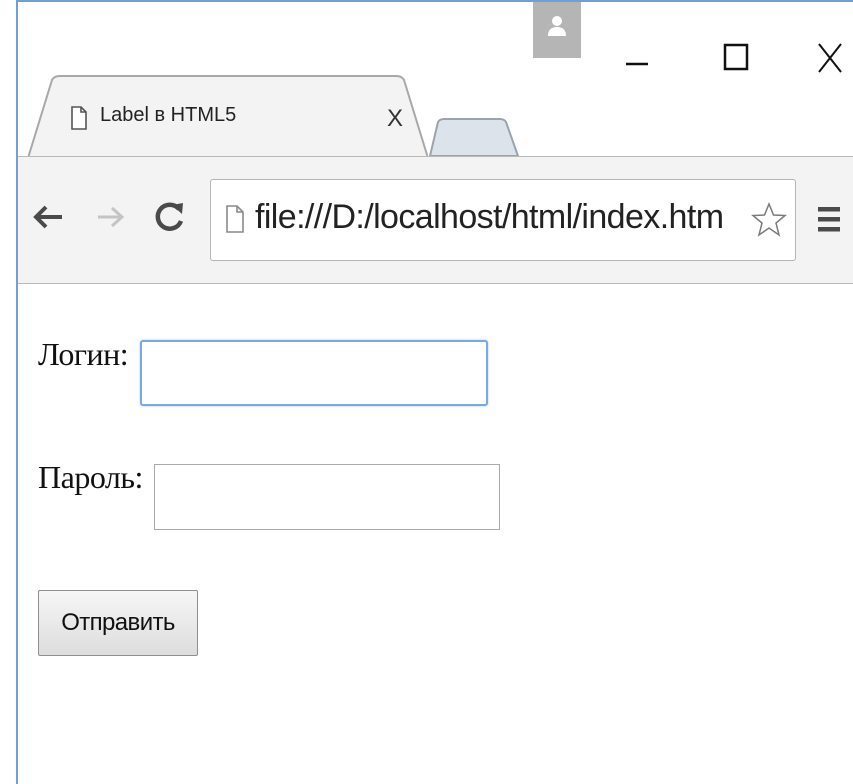 The width and height of the screenshot is (853, 784). I want to click on back-arrow-icon, so click(47, 217).